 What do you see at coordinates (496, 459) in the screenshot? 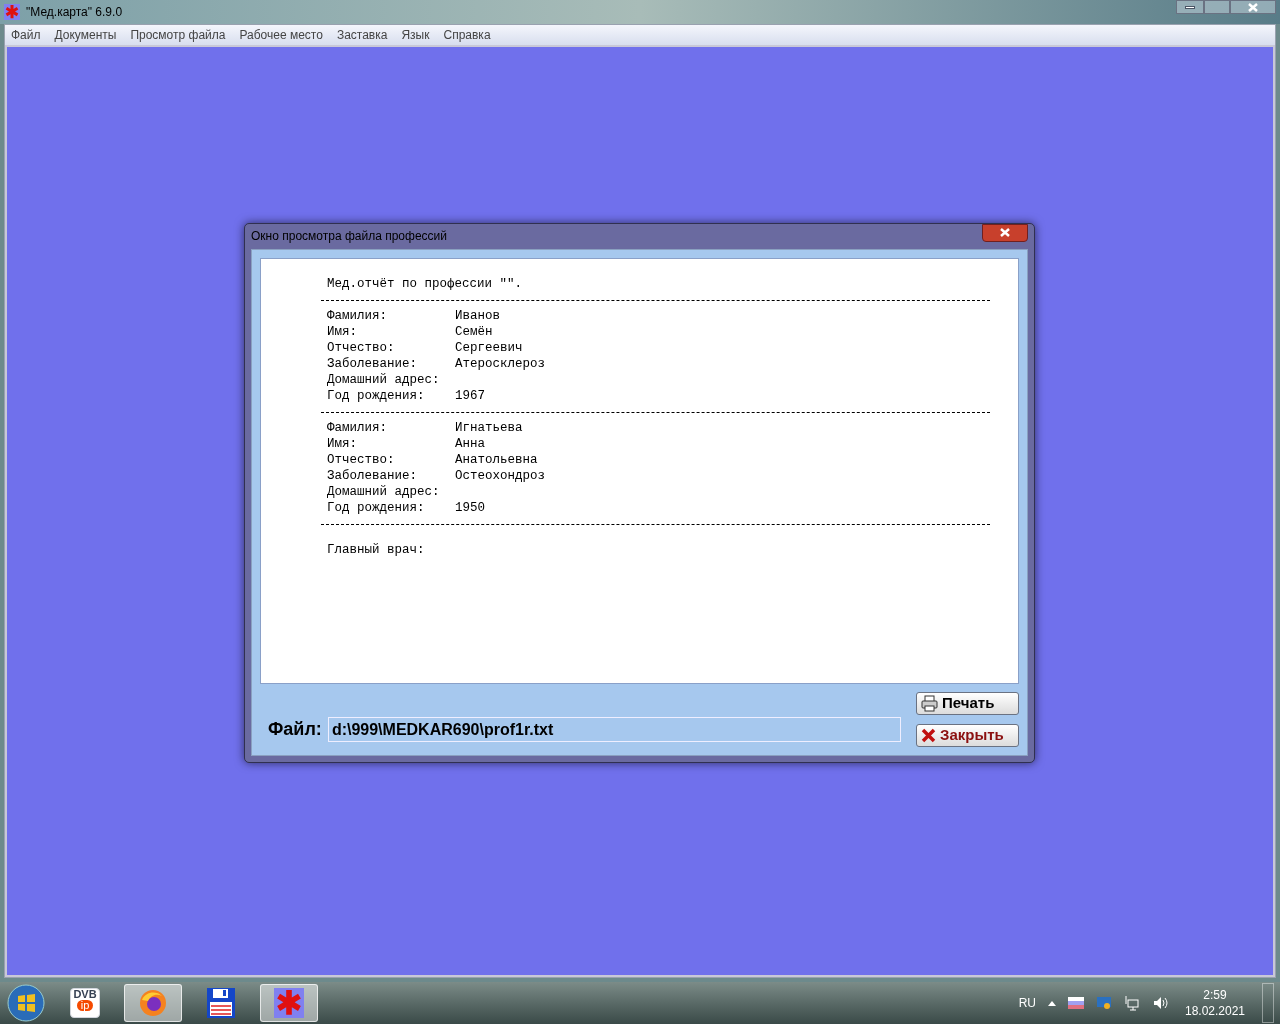
I see `field-value: Анатольевна` at bounding box center [496, 459].